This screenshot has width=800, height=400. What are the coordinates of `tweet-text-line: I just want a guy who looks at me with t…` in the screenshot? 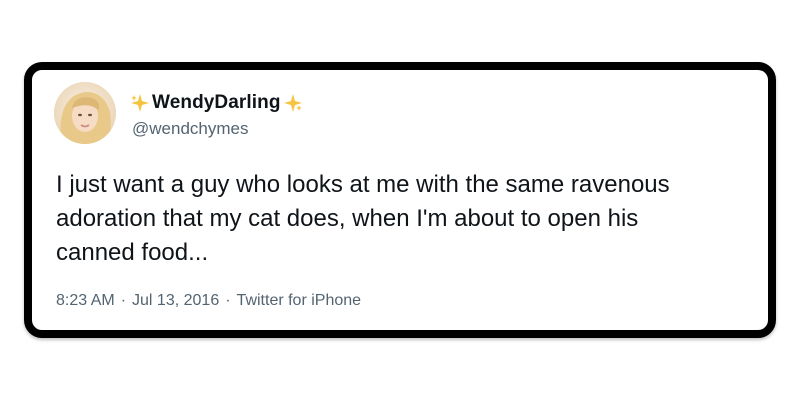 It's located at (363, 184).